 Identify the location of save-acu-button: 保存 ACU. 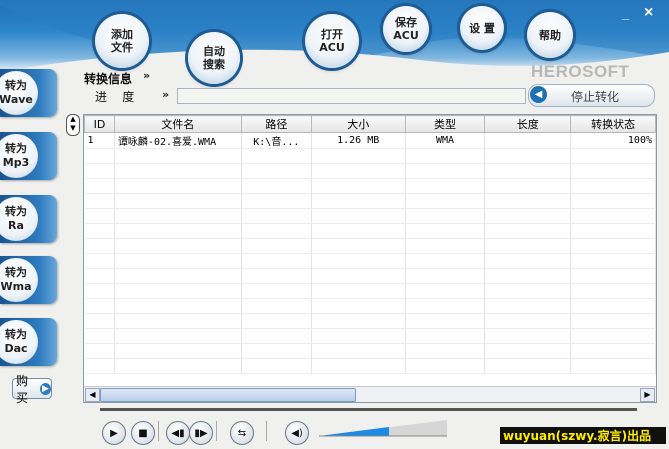
(406, 29).